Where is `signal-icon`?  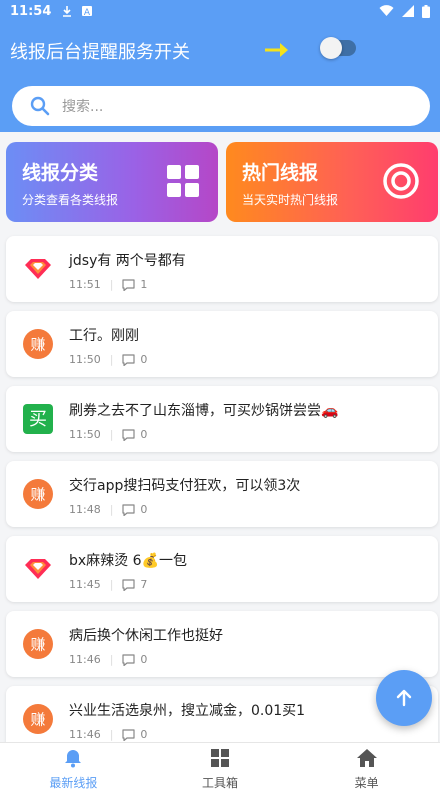
signal-icon is located at coordinates (408, 11).